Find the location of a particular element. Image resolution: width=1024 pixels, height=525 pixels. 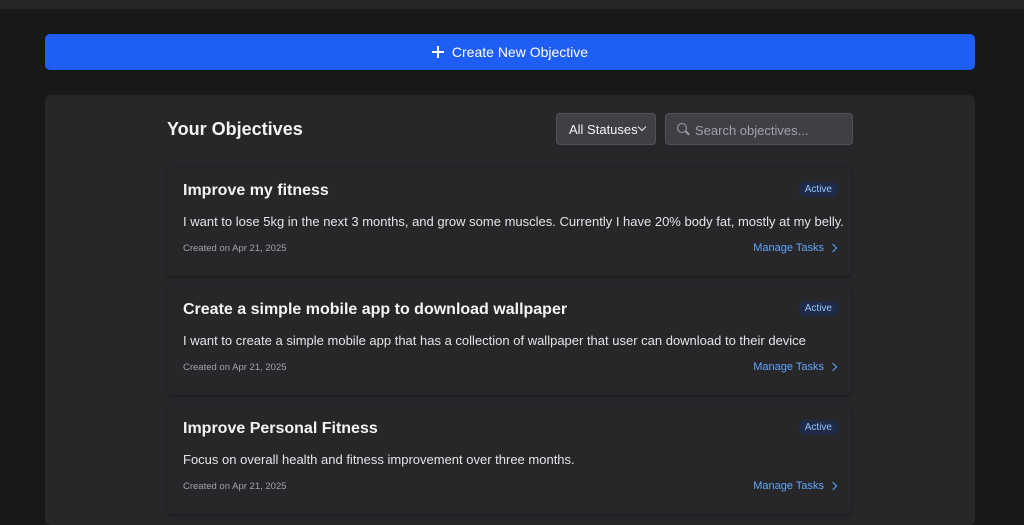

page-title: Your Objectives is located at coordinates (235, 129).